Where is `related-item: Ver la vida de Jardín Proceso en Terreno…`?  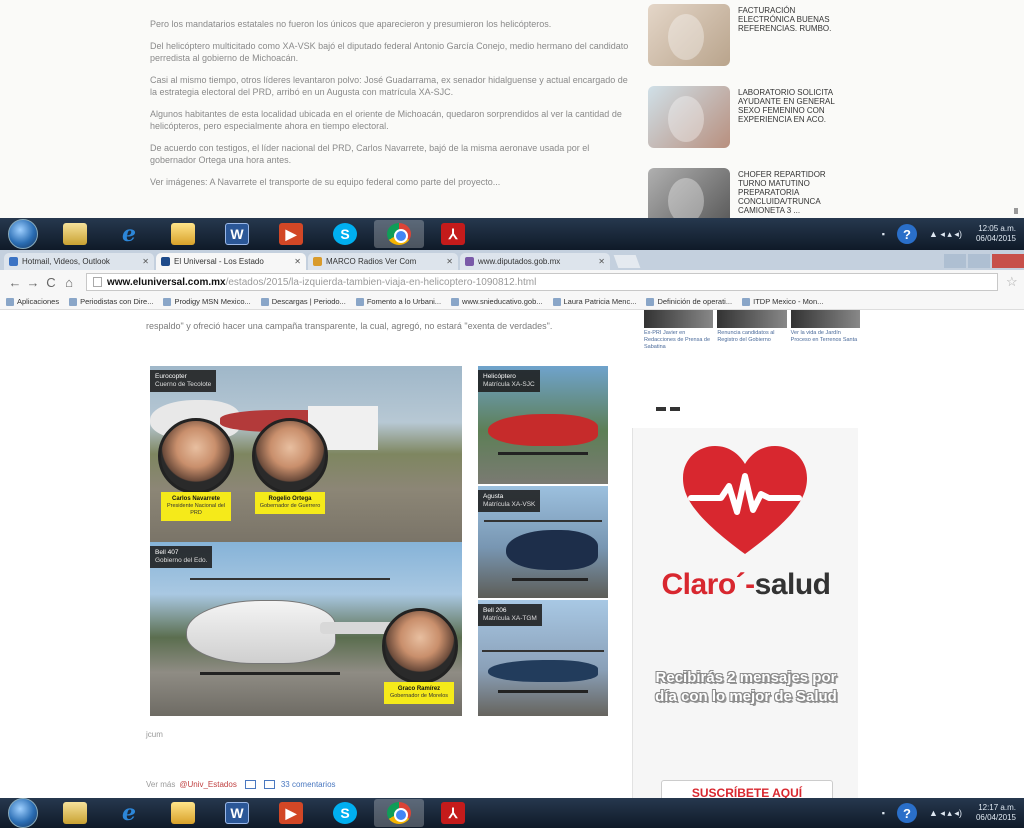 related-item: Ver la vida de Jardín Proceso en Terreno… is located at coordinates (825, 340).